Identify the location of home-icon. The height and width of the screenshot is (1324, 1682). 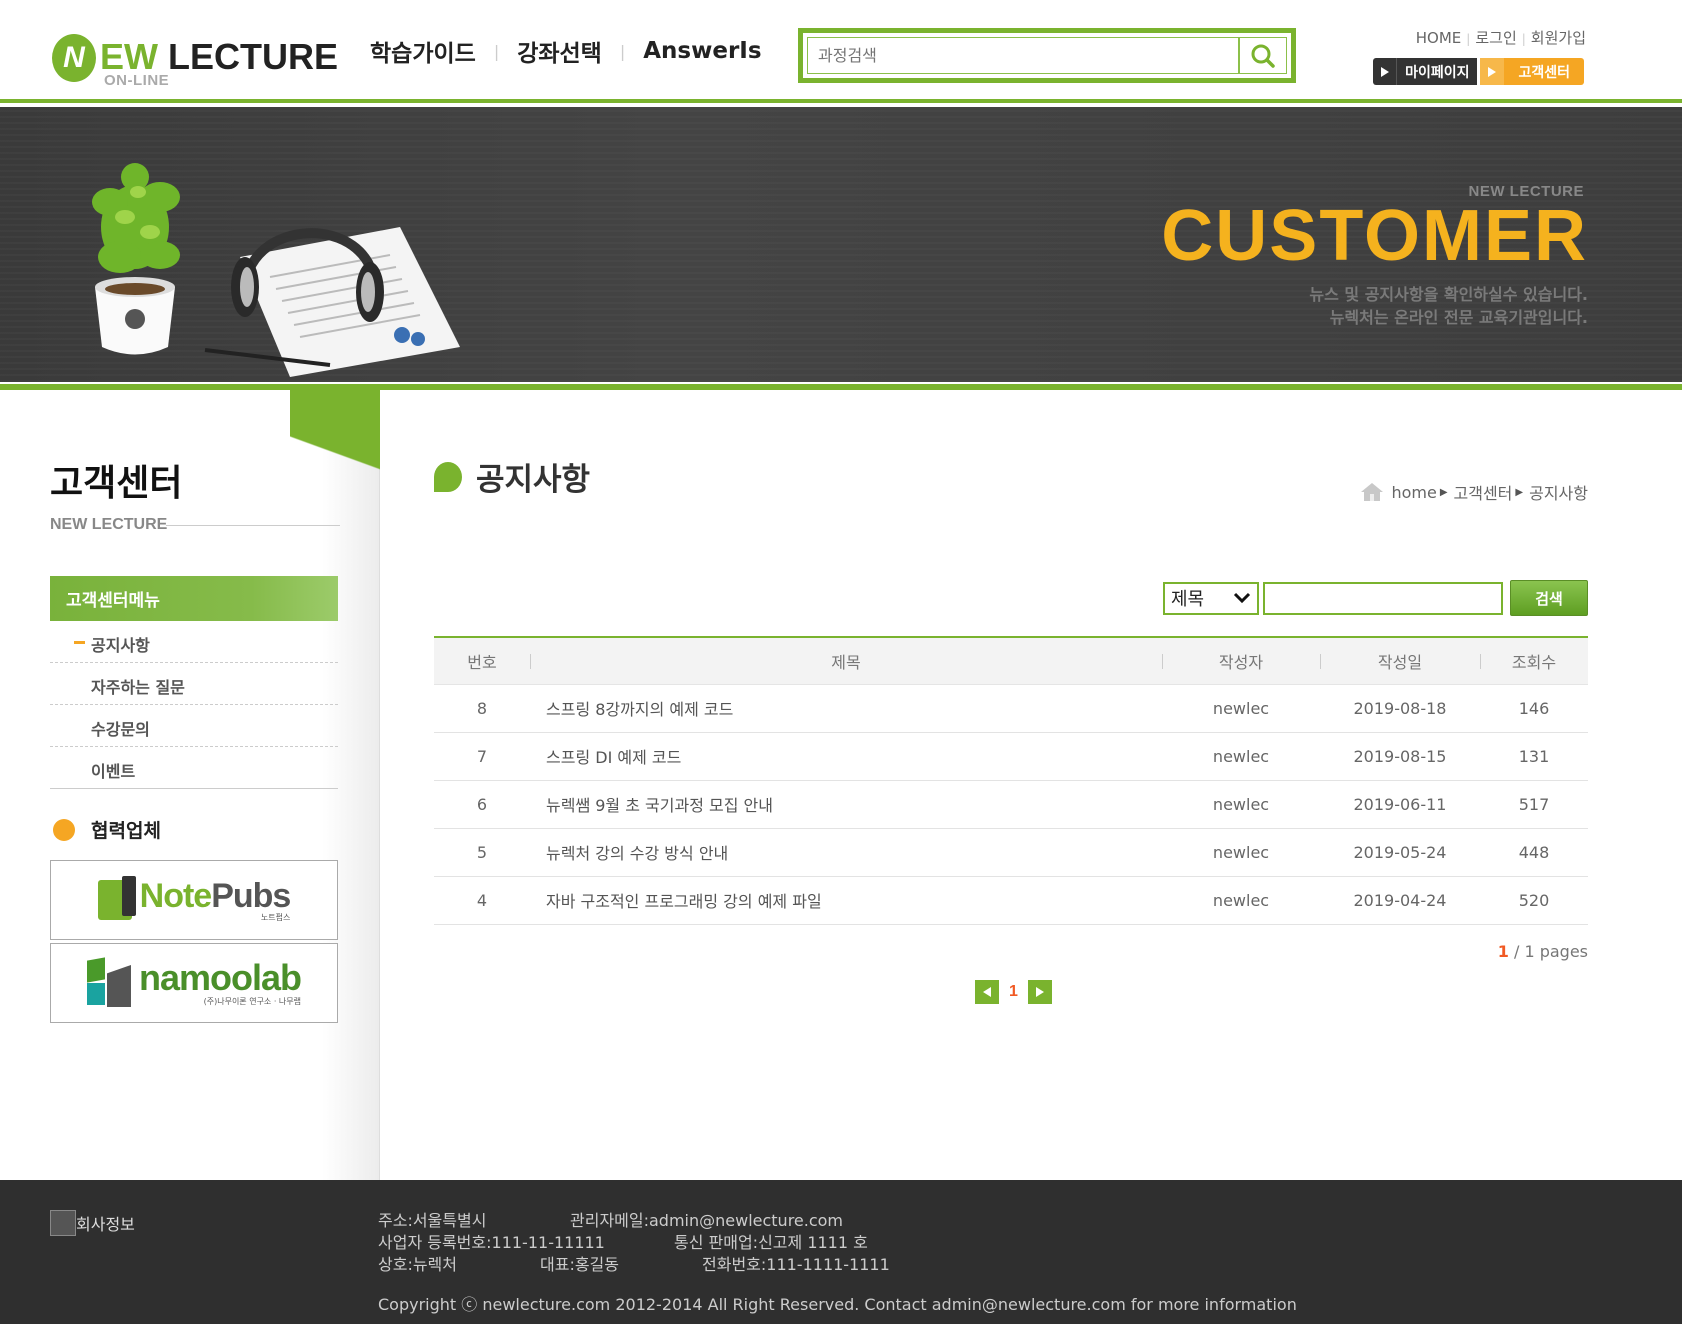
(1372, 492).